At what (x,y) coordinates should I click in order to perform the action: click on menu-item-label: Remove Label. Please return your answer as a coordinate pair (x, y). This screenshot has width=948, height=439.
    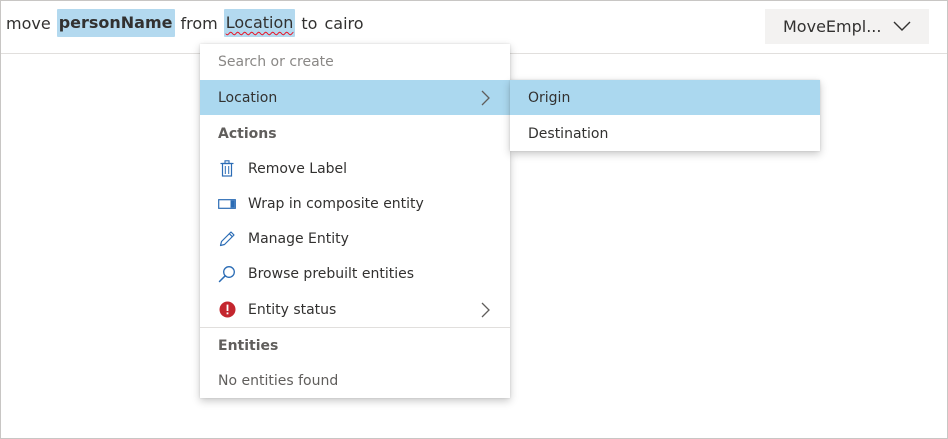
    Looking at the image, I should click on (298, 168).